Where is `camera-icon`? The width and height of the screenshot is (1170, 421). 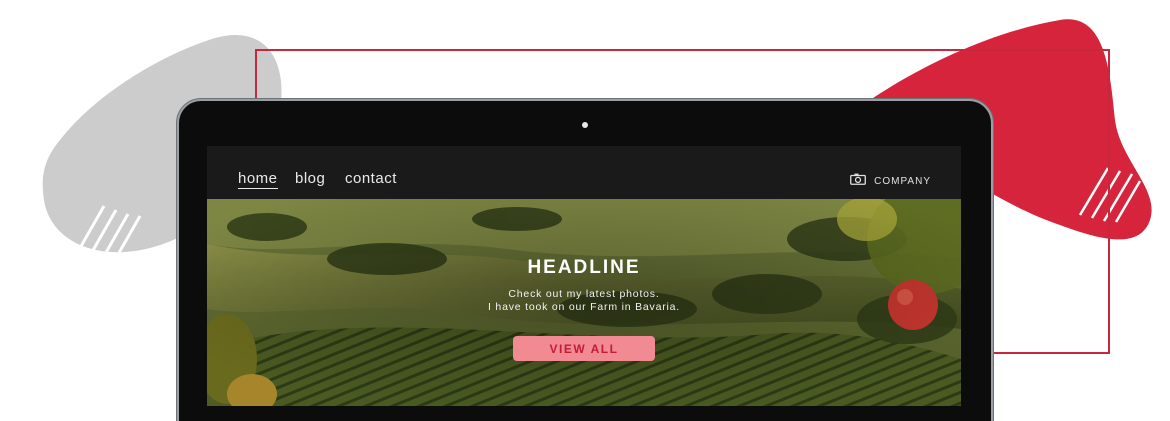
camera-icon is located at coordinates (858, 181).